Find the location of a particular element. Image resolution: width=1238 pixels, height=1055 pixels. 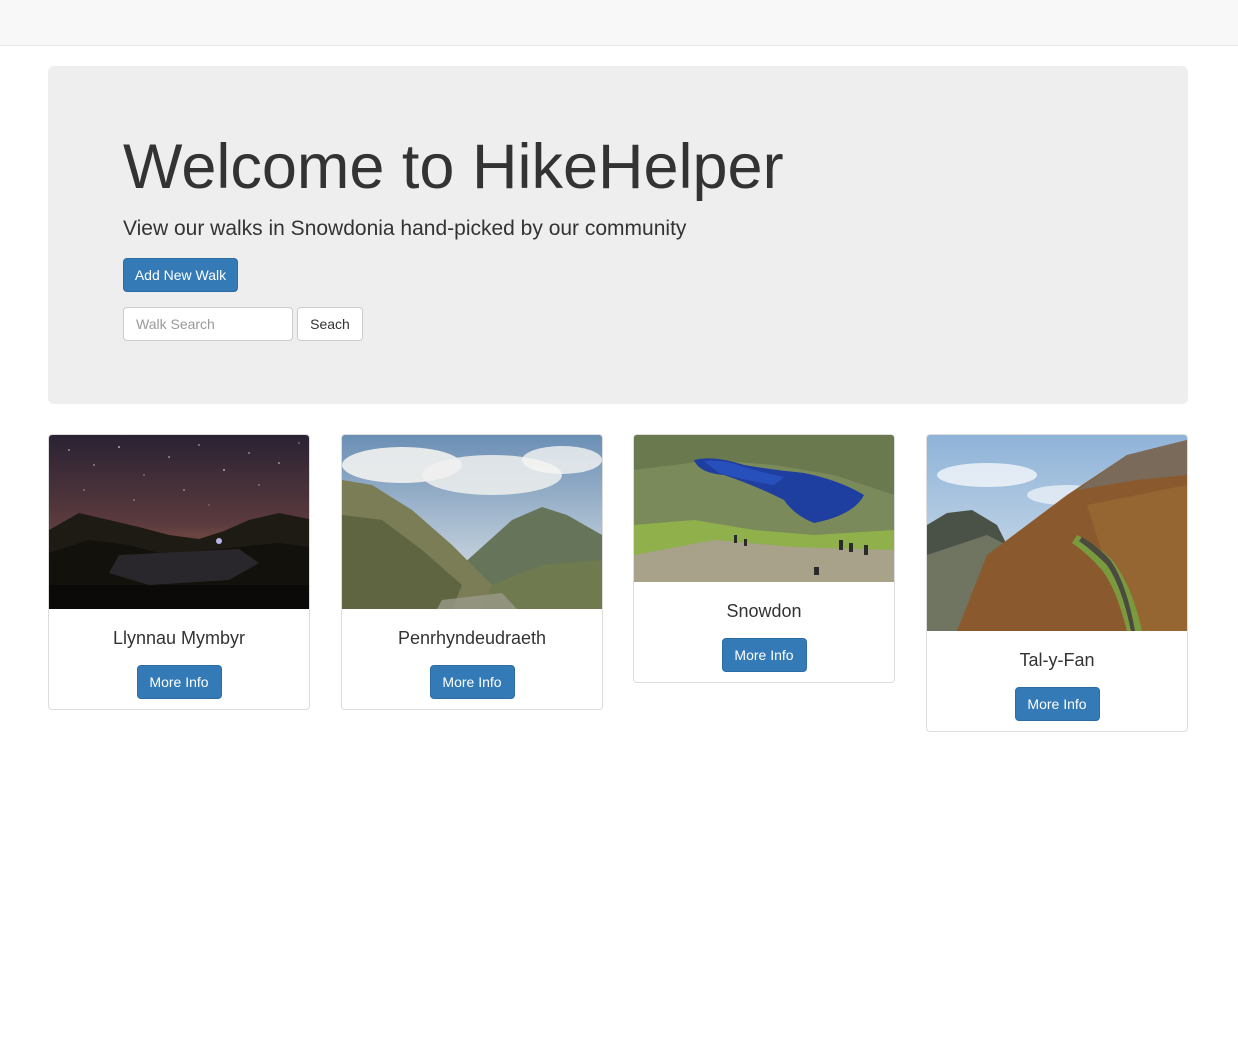

walk-caption: Tal-y-Fan More Info is located at coordinates (1057, 681).